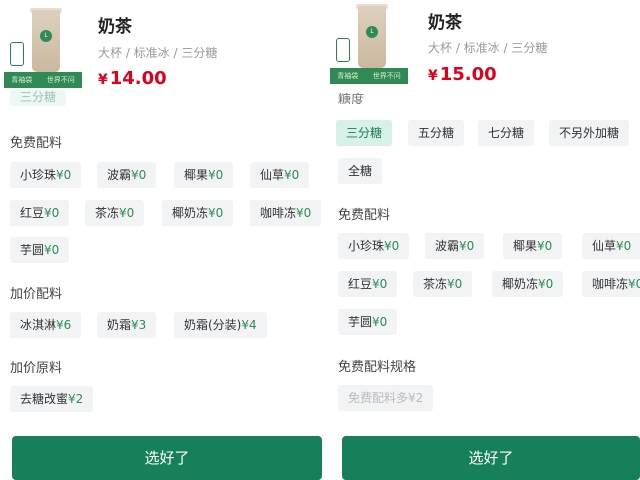 The width and height of the screenshot is (640, 480). I want to click on sugar-level-label: 糖度, so click(351, 98).